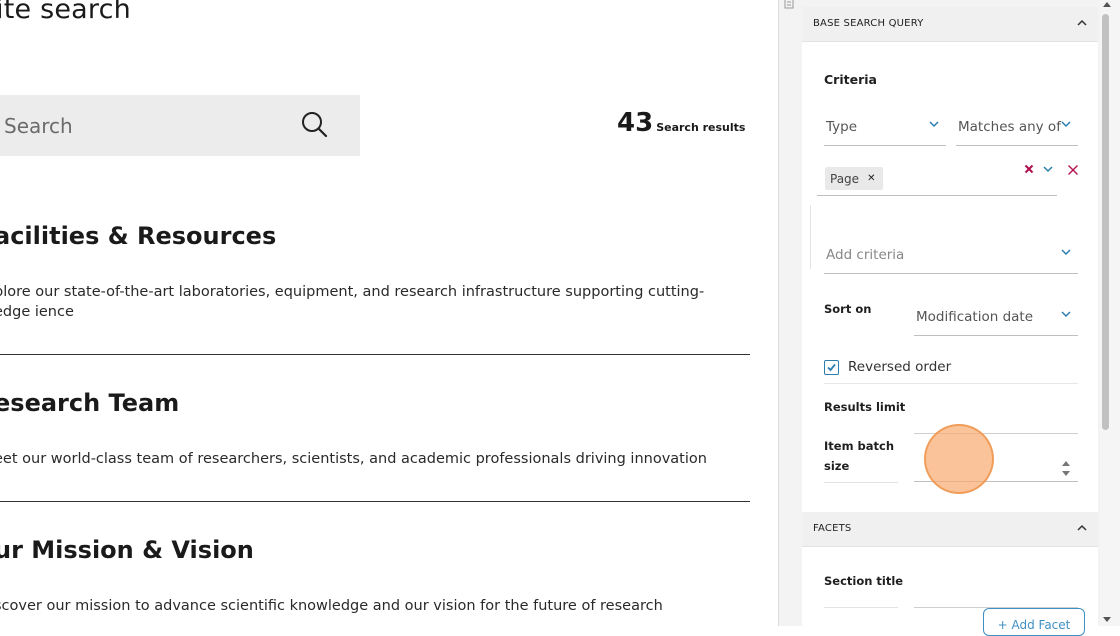 This screenshot has height=636, width=1120. What do you see at coordinates (868, 23) in the screenshot?
I see `base-search-query-title: BASE SEARCH QUERY` at bounding box center [868, 23].